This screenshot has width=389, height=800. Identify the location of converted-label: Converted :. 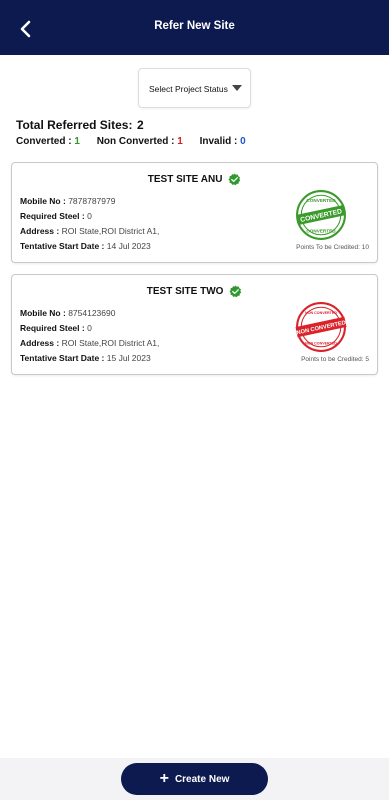
(44, 141).